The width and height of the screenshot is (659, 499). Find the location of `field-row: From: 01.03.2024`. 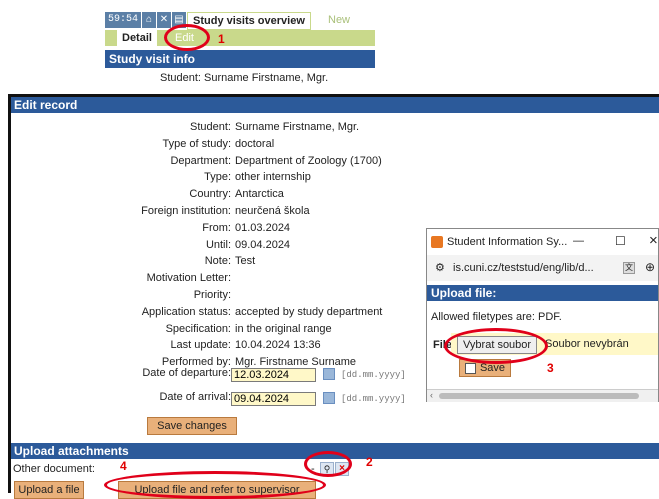

field-row: From: 01.03.2024 is located at coordinates (211, 228).